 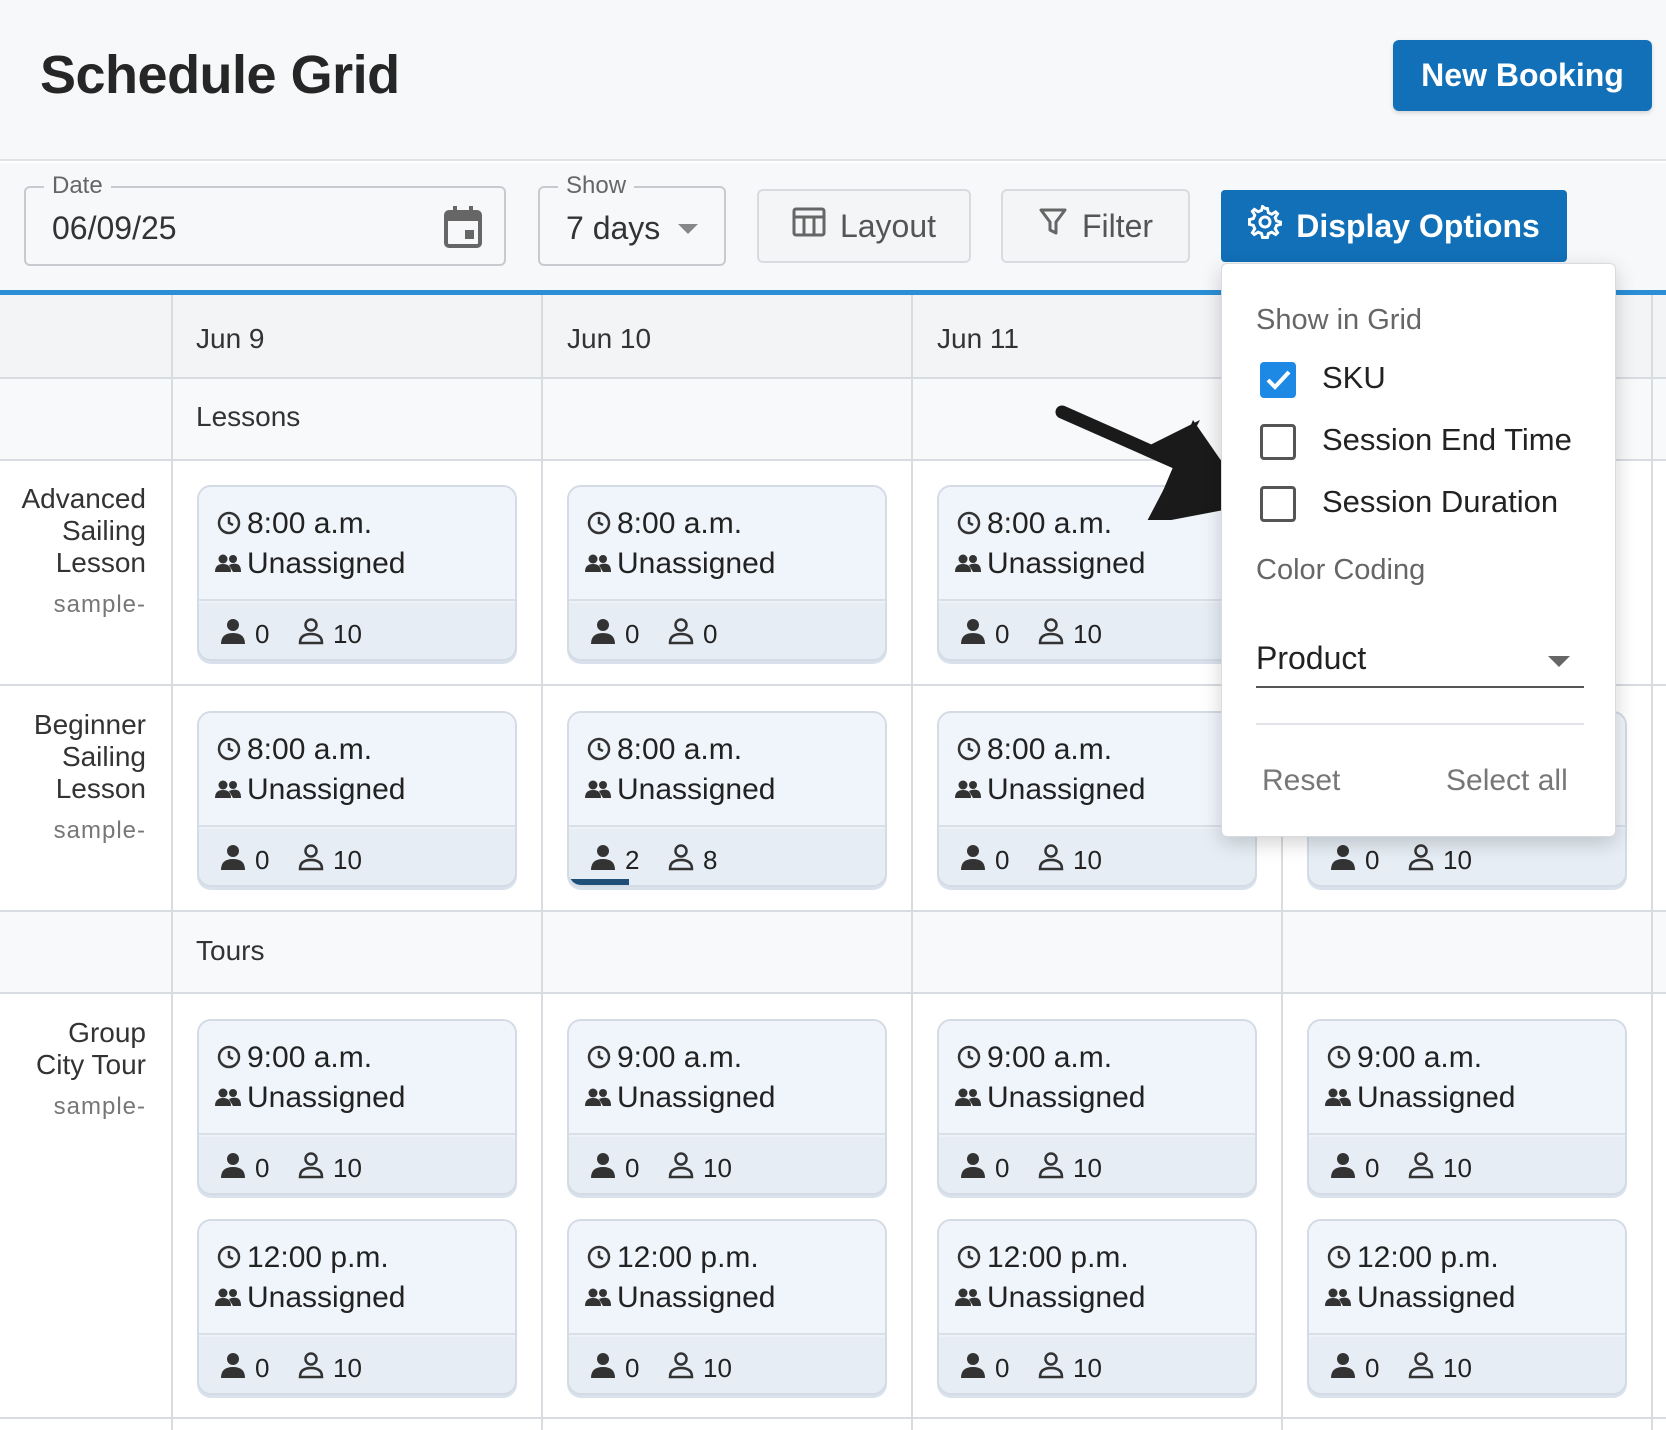 What do you see at coordinates (1278, 380) in the screenshot?
I see `sku-checkbox` at bounding box center [1278, 380].